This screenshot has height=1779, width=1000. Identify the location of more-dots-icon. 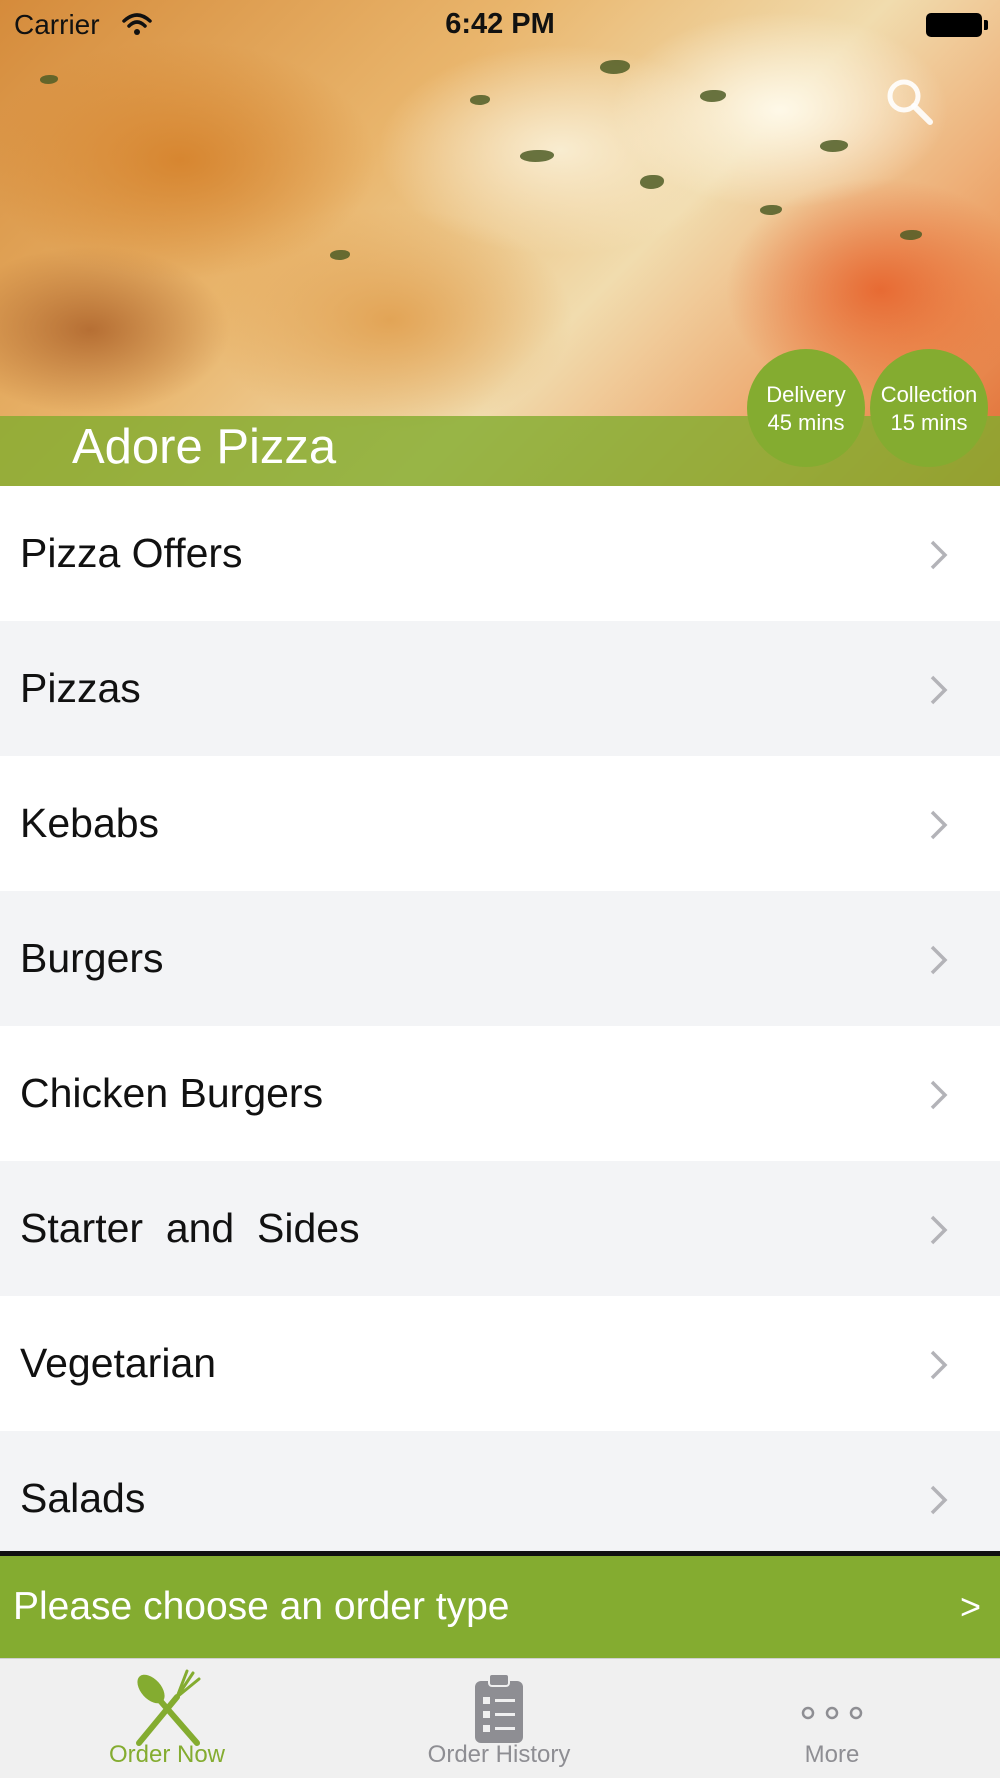
(832, 1713).